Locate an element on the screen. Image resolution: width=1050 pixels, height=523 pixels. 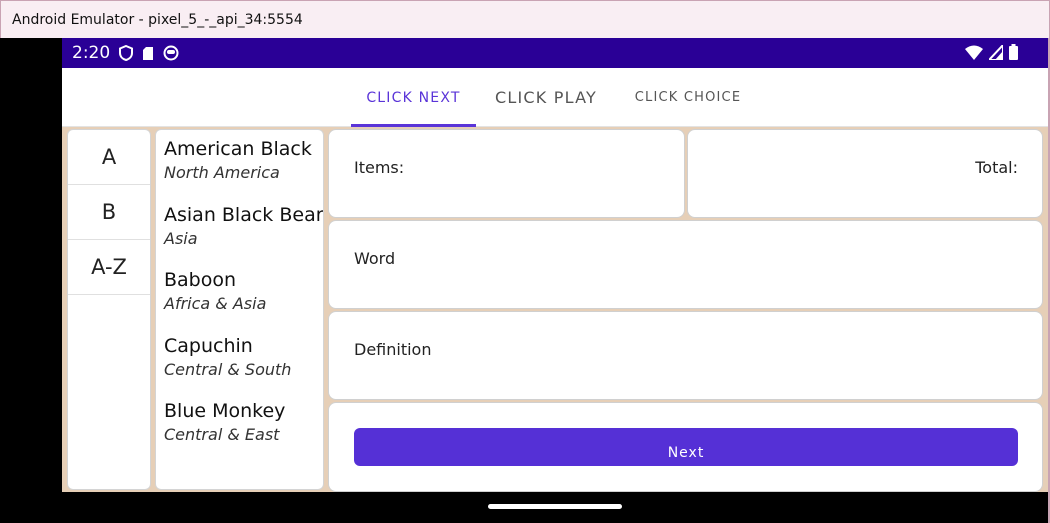
items-panel: Items: is located at coordinates (506, 173).